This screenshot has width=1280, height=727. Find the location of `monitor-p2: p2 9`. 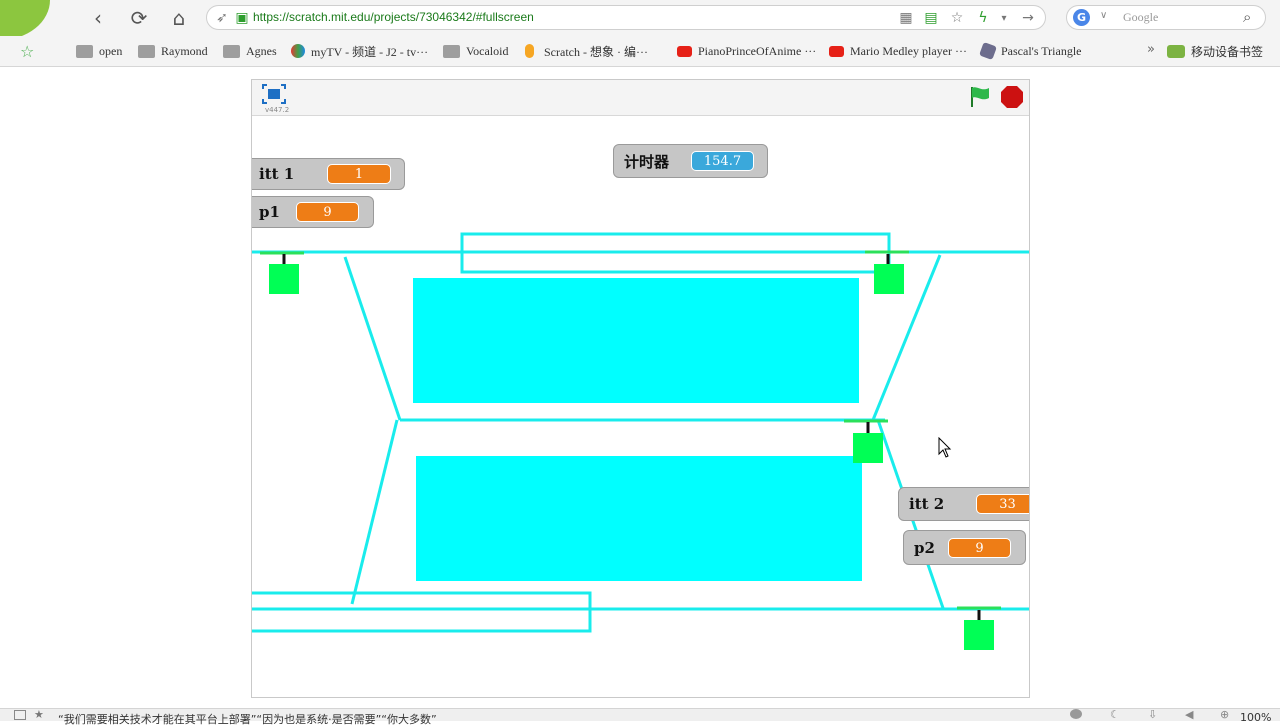

monitor-p2: p2 9 is located at coordinates (964, 547).